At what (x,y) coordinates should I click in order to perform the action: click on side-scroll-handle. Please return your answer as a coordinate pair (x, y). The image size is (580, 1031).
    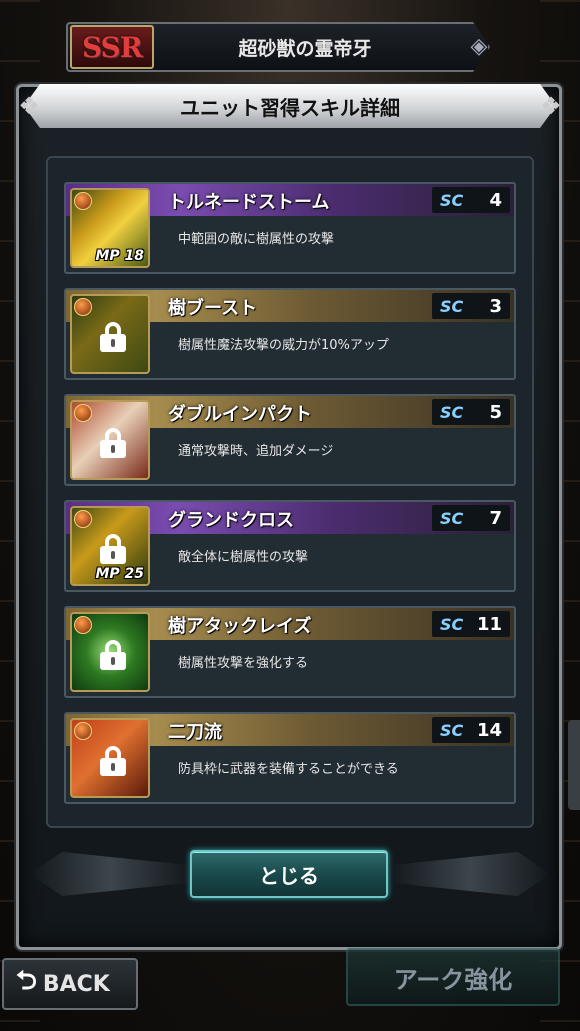
    Looking at the image, I should click on (574, 765).